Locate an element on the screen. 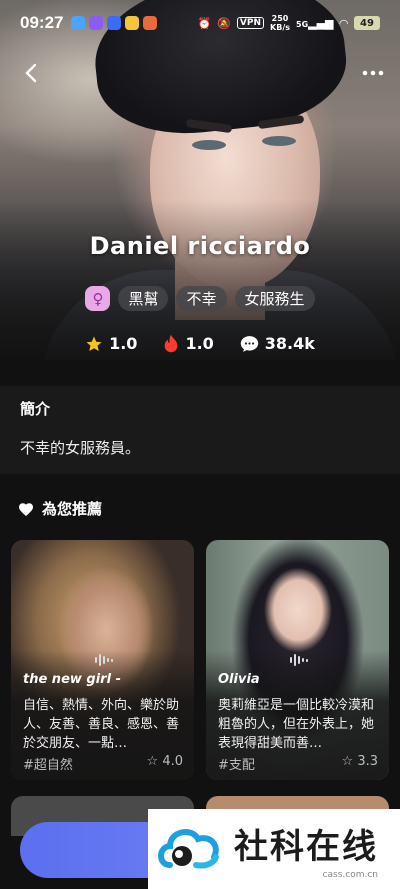 The height and width of the screenshot is (889, 400). intro-heading: 簡介 is located at coordinates (35, 409).